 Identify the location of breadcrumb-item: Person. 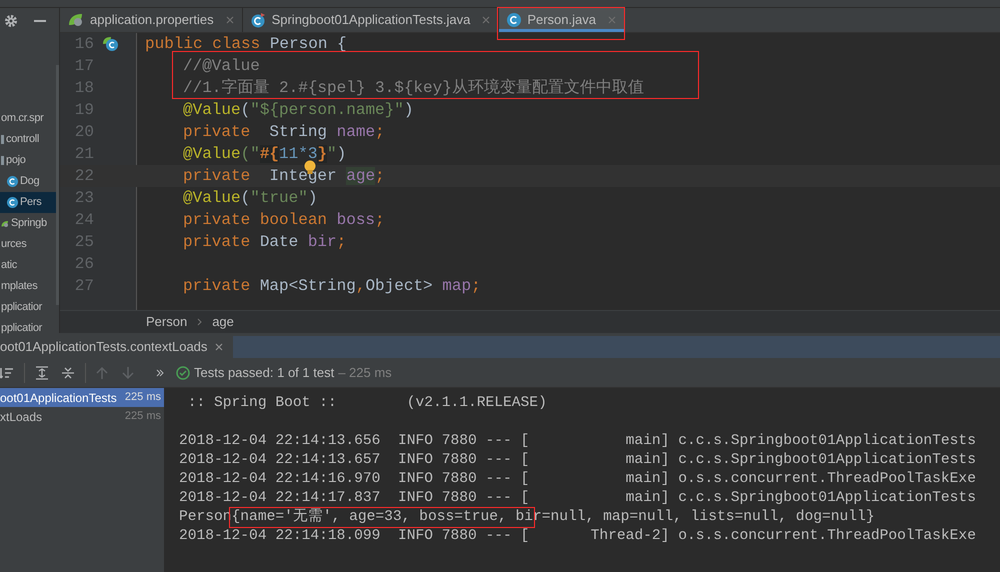
(167, 322).